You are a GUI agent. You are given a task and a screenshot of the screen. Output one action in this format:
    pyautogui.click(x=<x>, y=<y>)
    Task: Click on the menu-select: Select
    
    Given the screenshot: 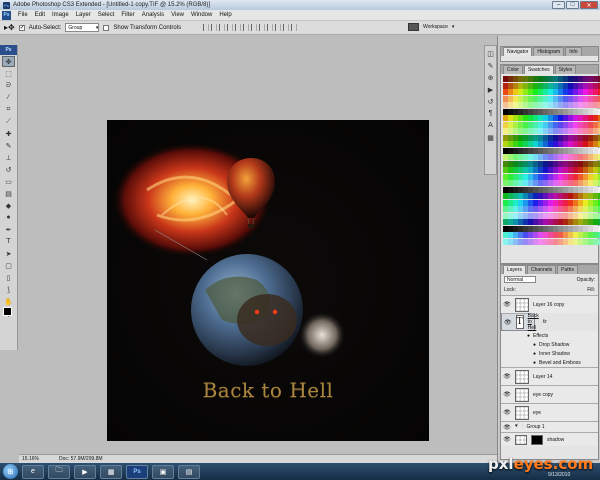 What is the action you would take?
    pyautogui.click(x=106, y=15)
    